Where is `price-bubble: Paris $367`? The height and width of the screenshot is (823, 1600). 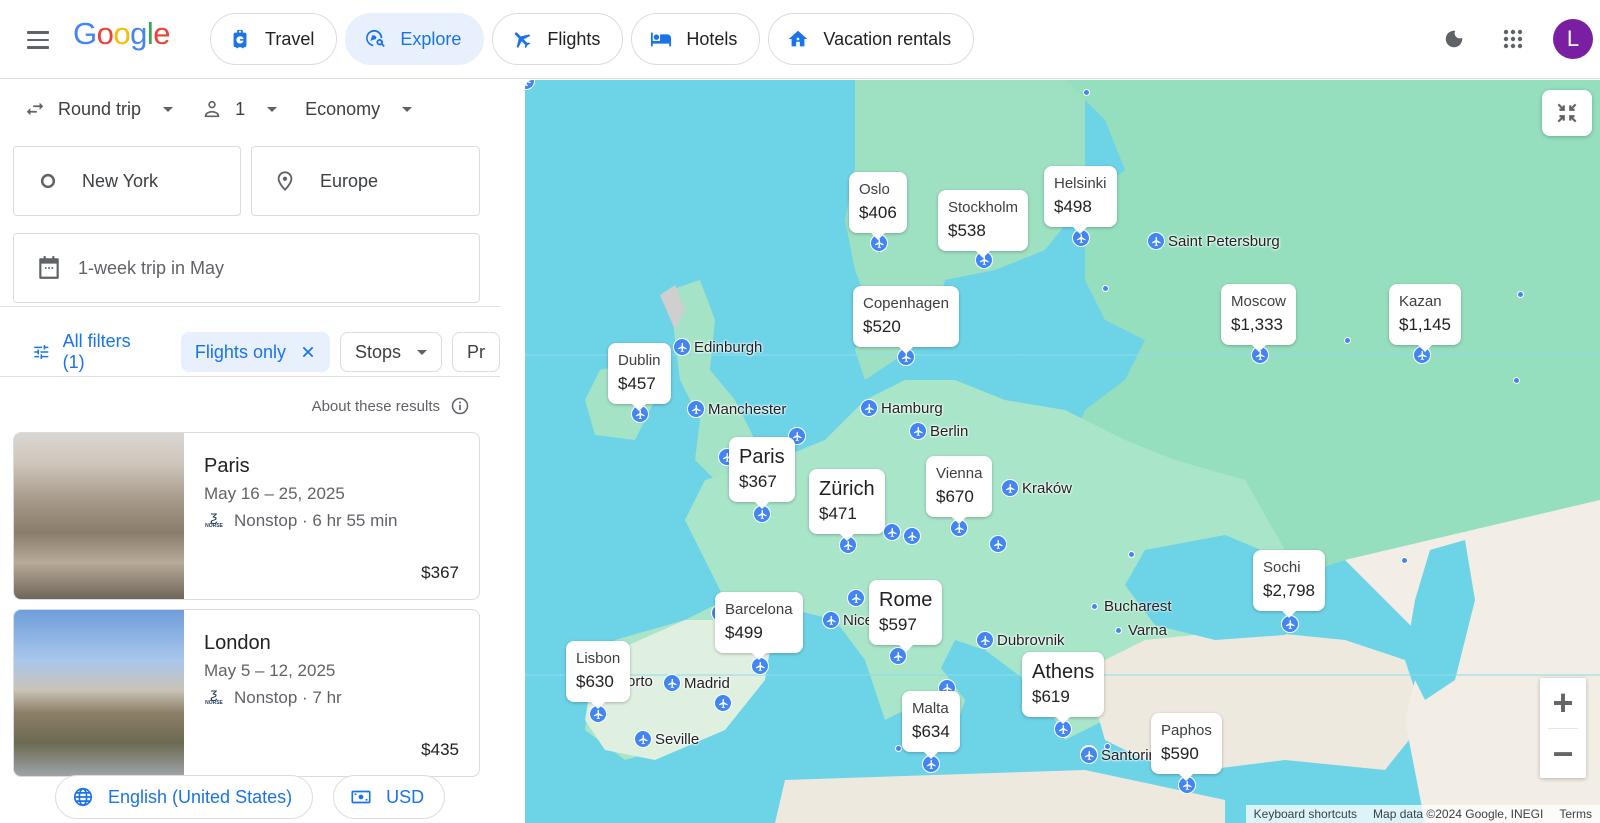 price-bubble: Paris $367 is located at coordinates (762, 473).